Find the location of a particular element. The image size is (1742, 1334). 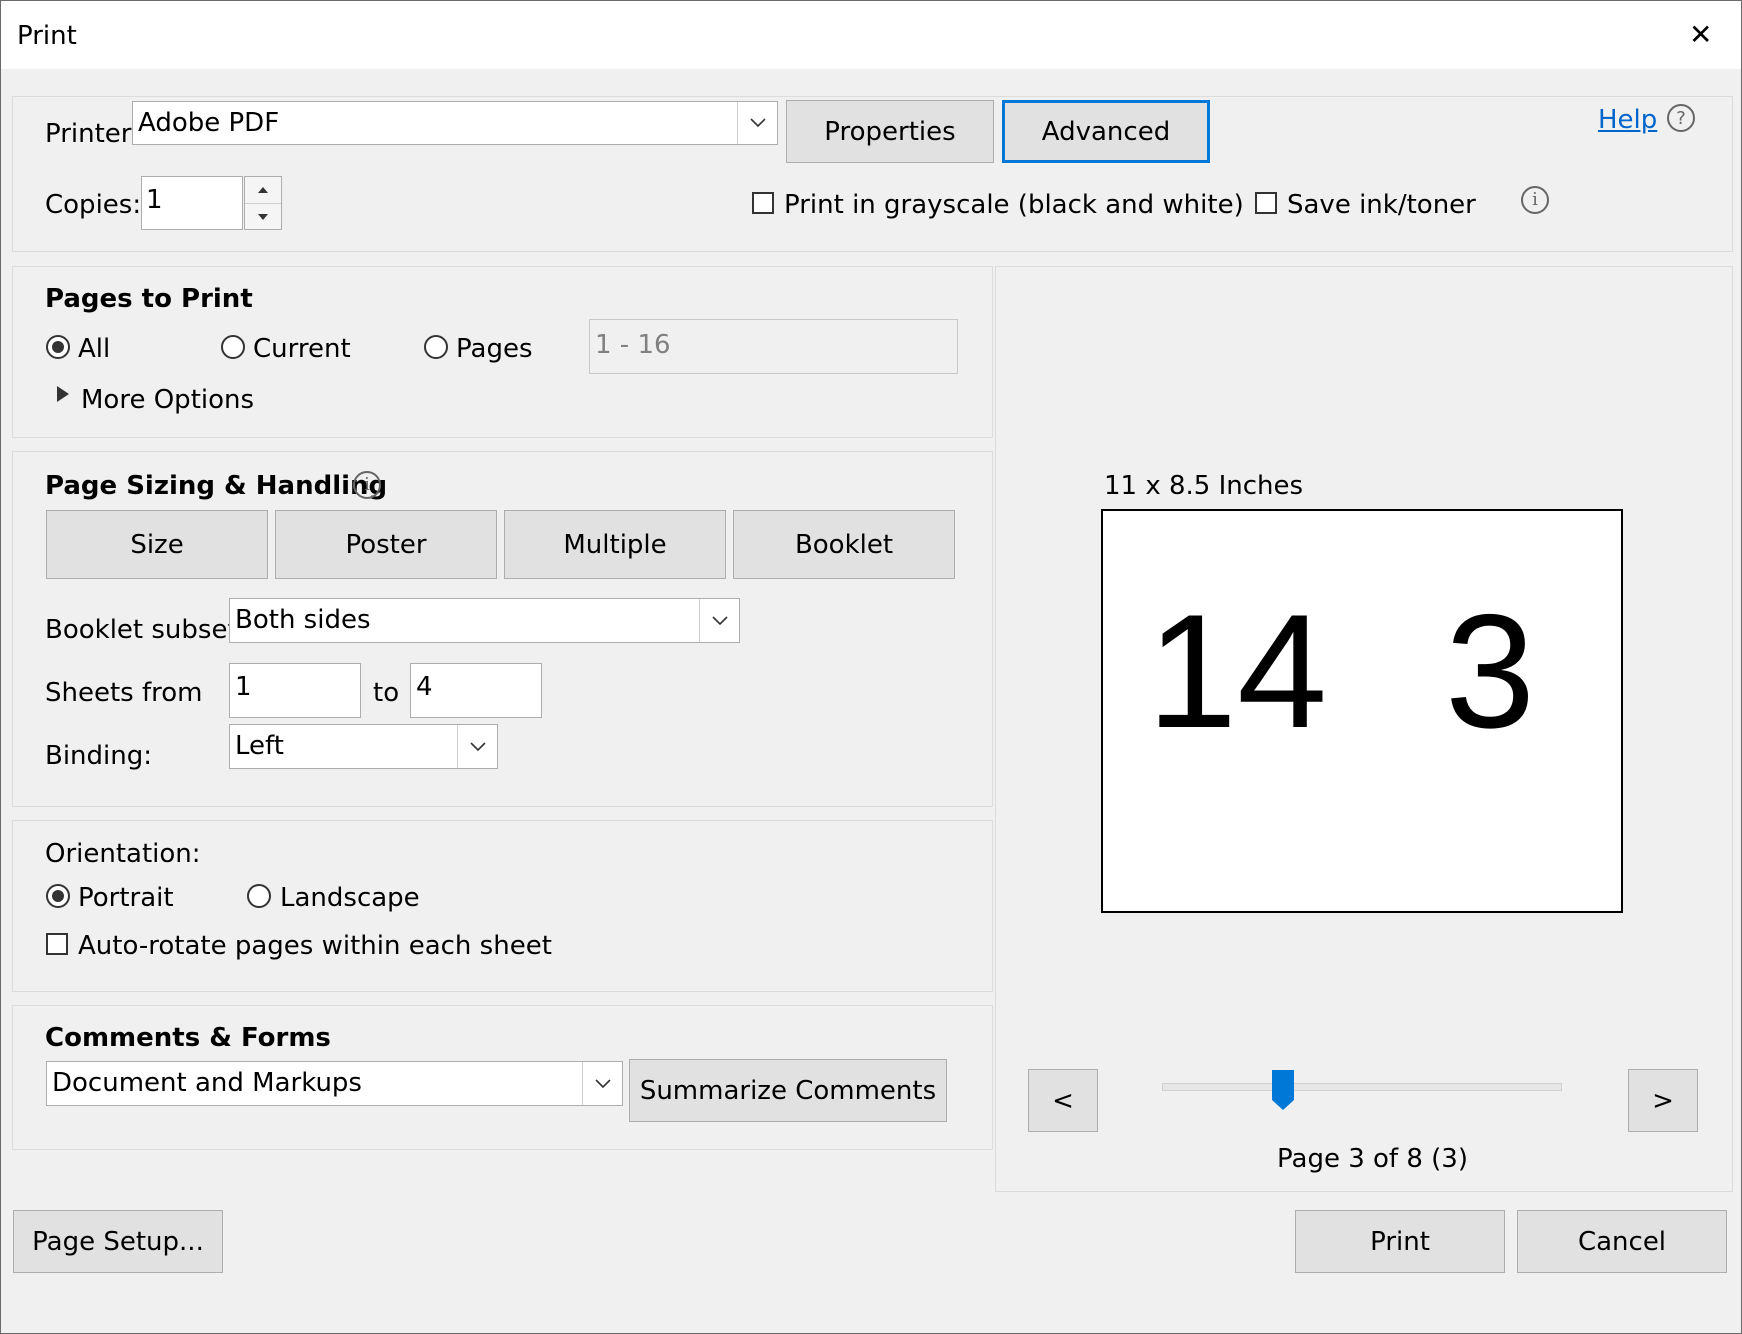

sheets-to-value: 4 is located at coordinates (424, 687).